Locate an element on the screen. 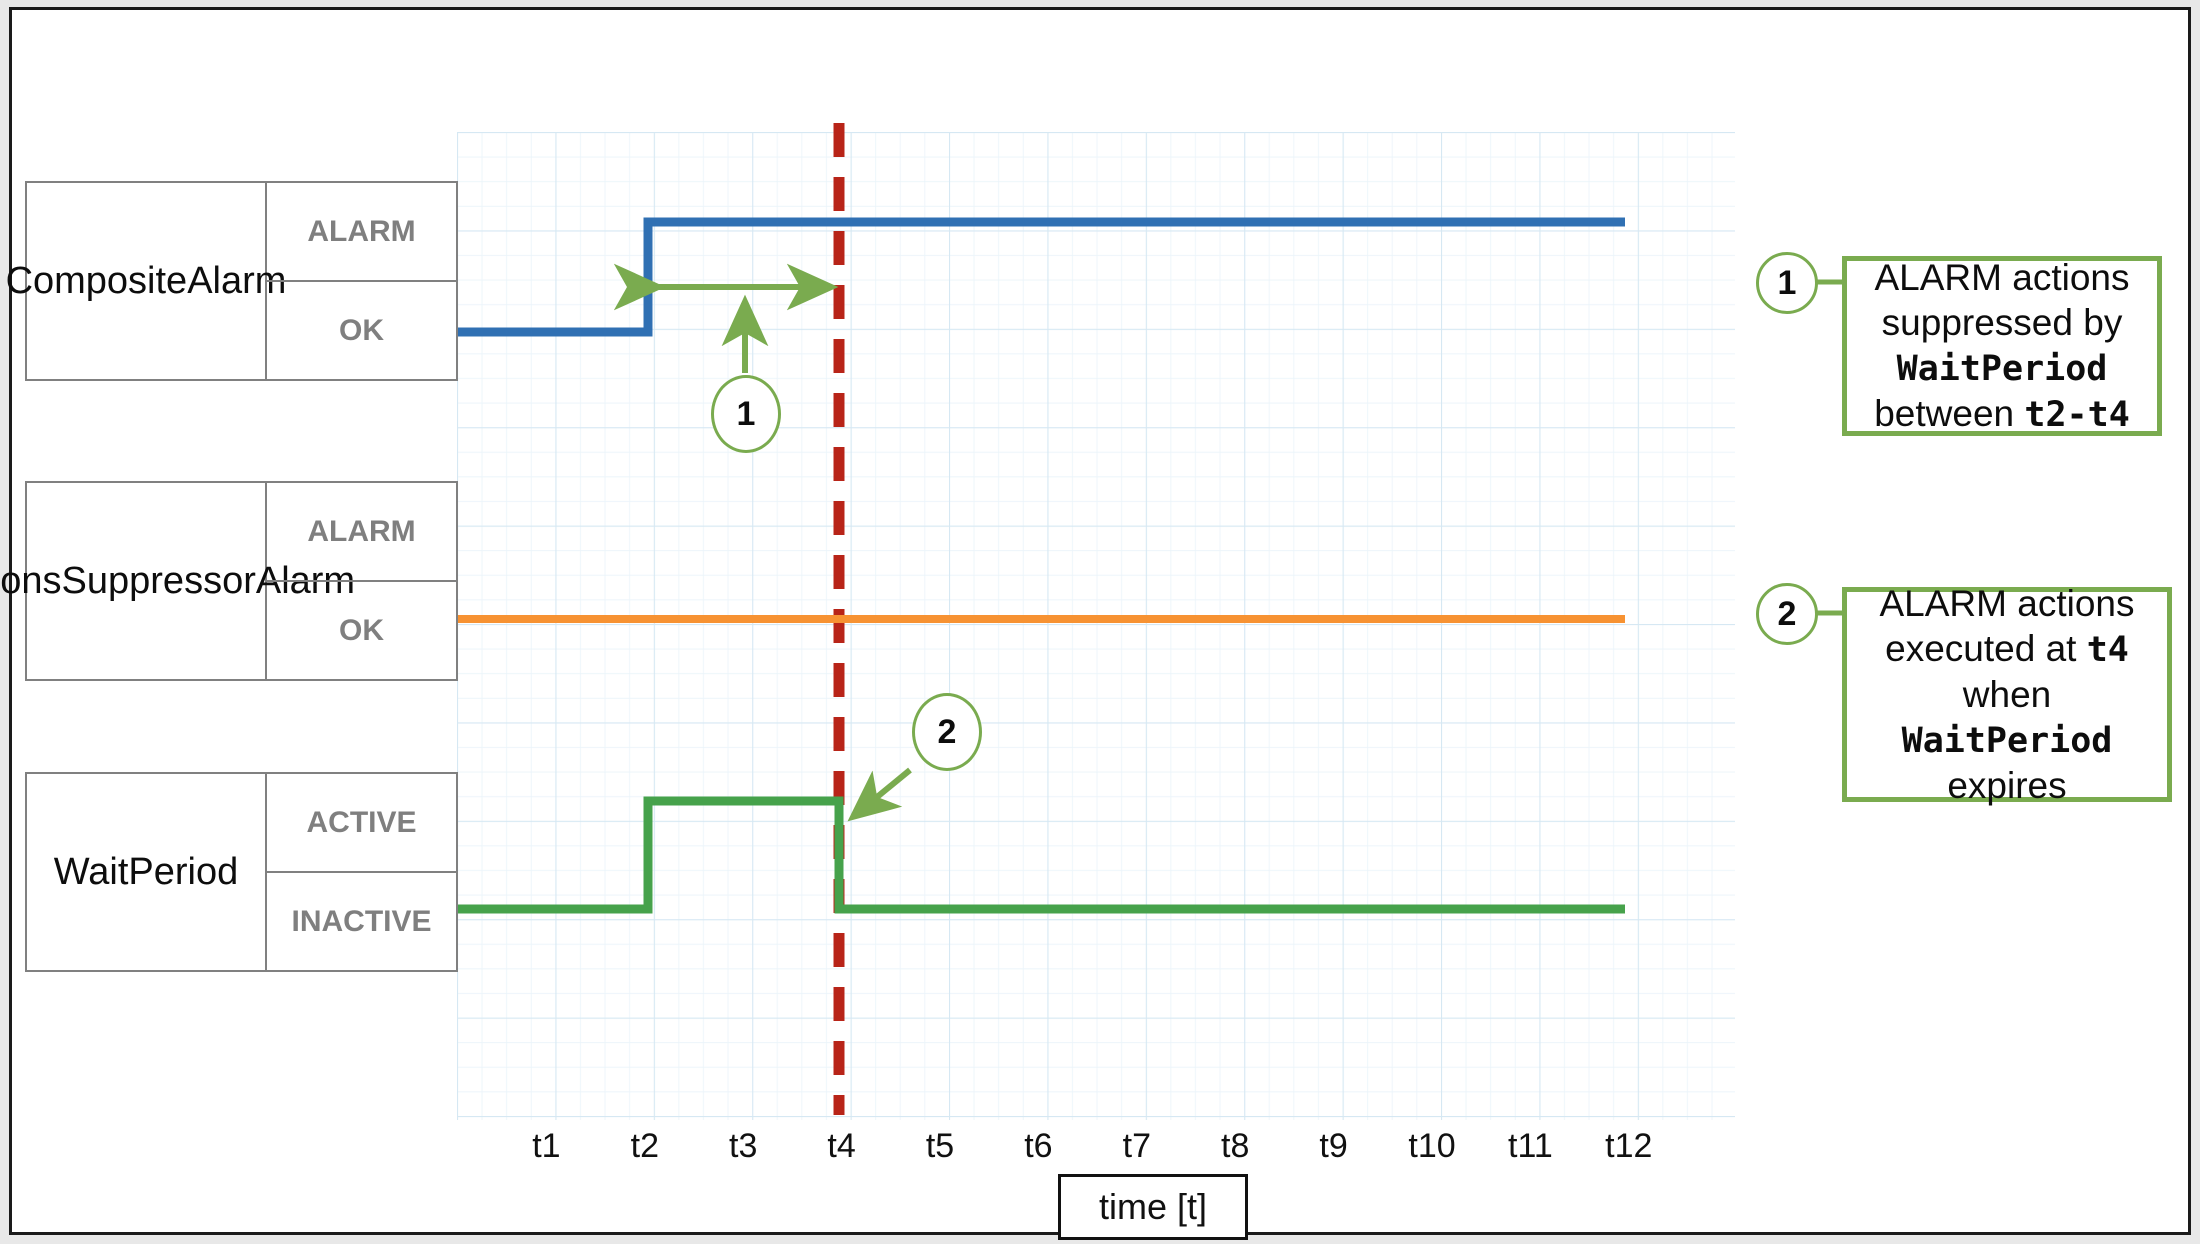 The width and height of the screenshot is (2200, 1244). callout-1-badge: 1 is located at coordinates (1787, 283).